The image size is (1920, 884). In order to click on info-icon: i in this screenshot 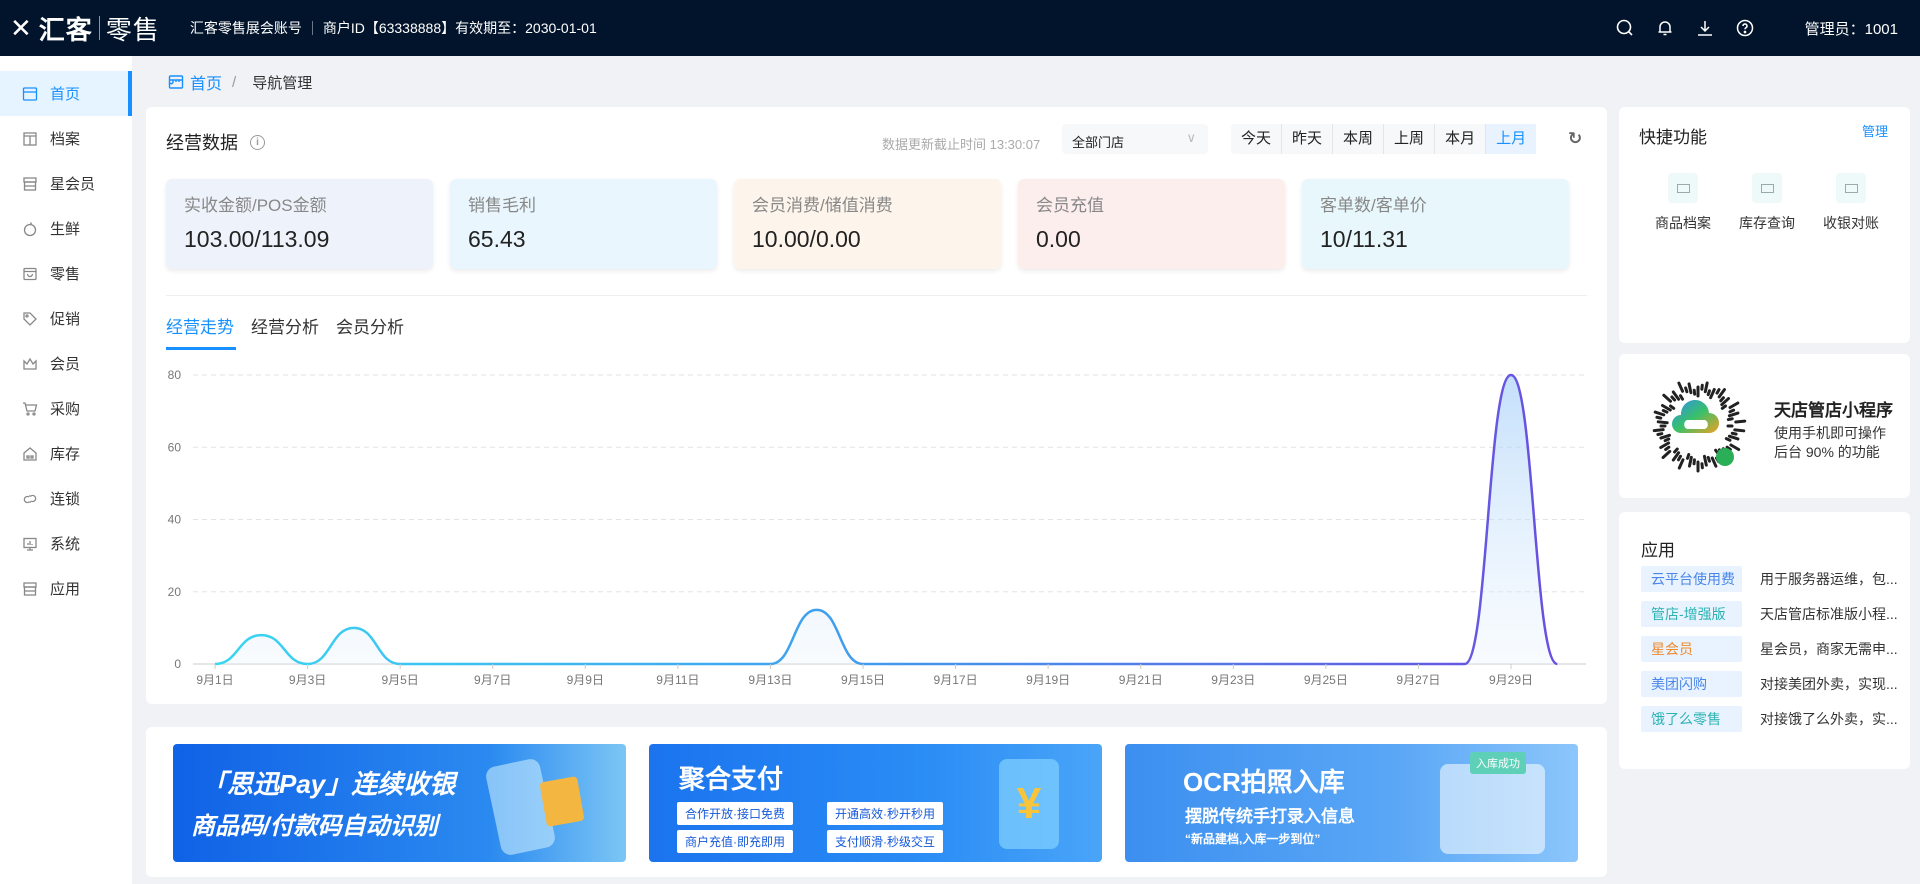, I will do `click(257, 142)`.